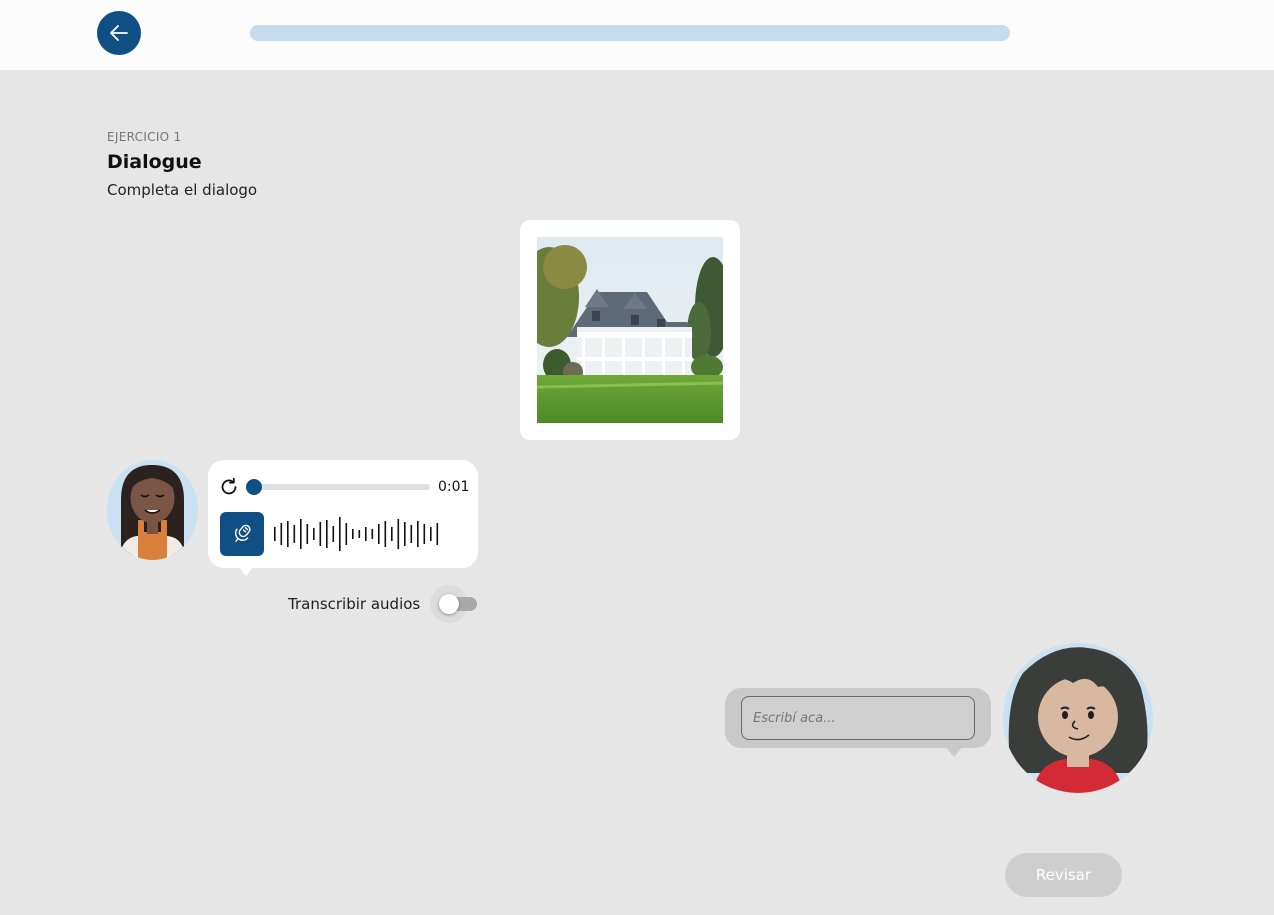  I want to click on exercise-instructions: Completa el dialogo, so click(182, 190).